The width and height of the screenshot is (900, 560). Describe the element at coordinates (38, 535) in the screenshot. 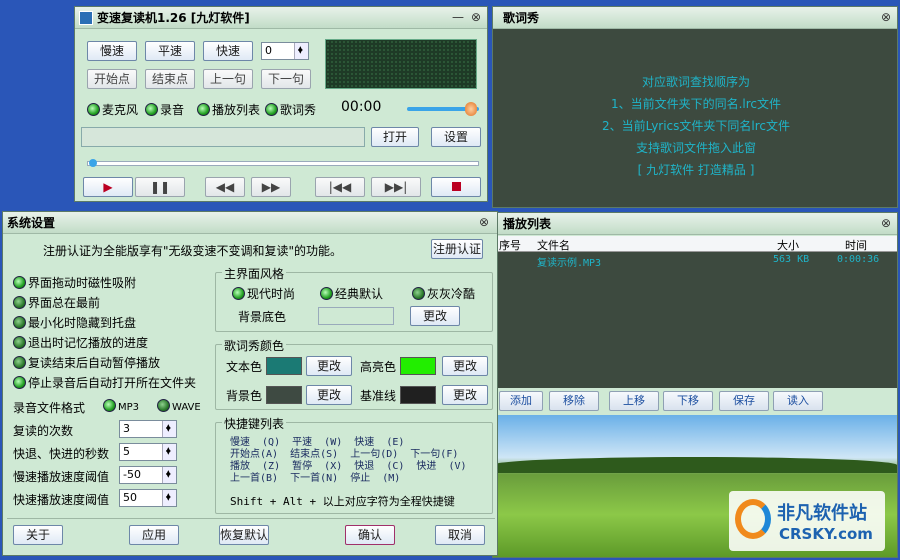

I see `about-button: 关于` at that location.